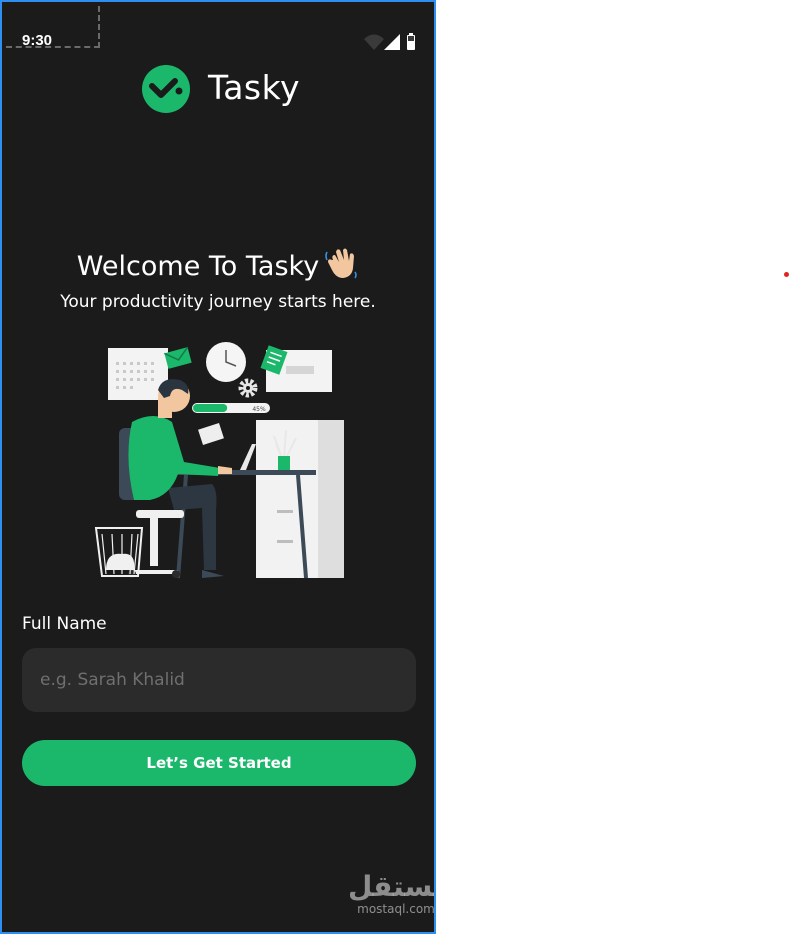  I want to click on welcome-heading: Welcome To Tasky, so click(218, 264).